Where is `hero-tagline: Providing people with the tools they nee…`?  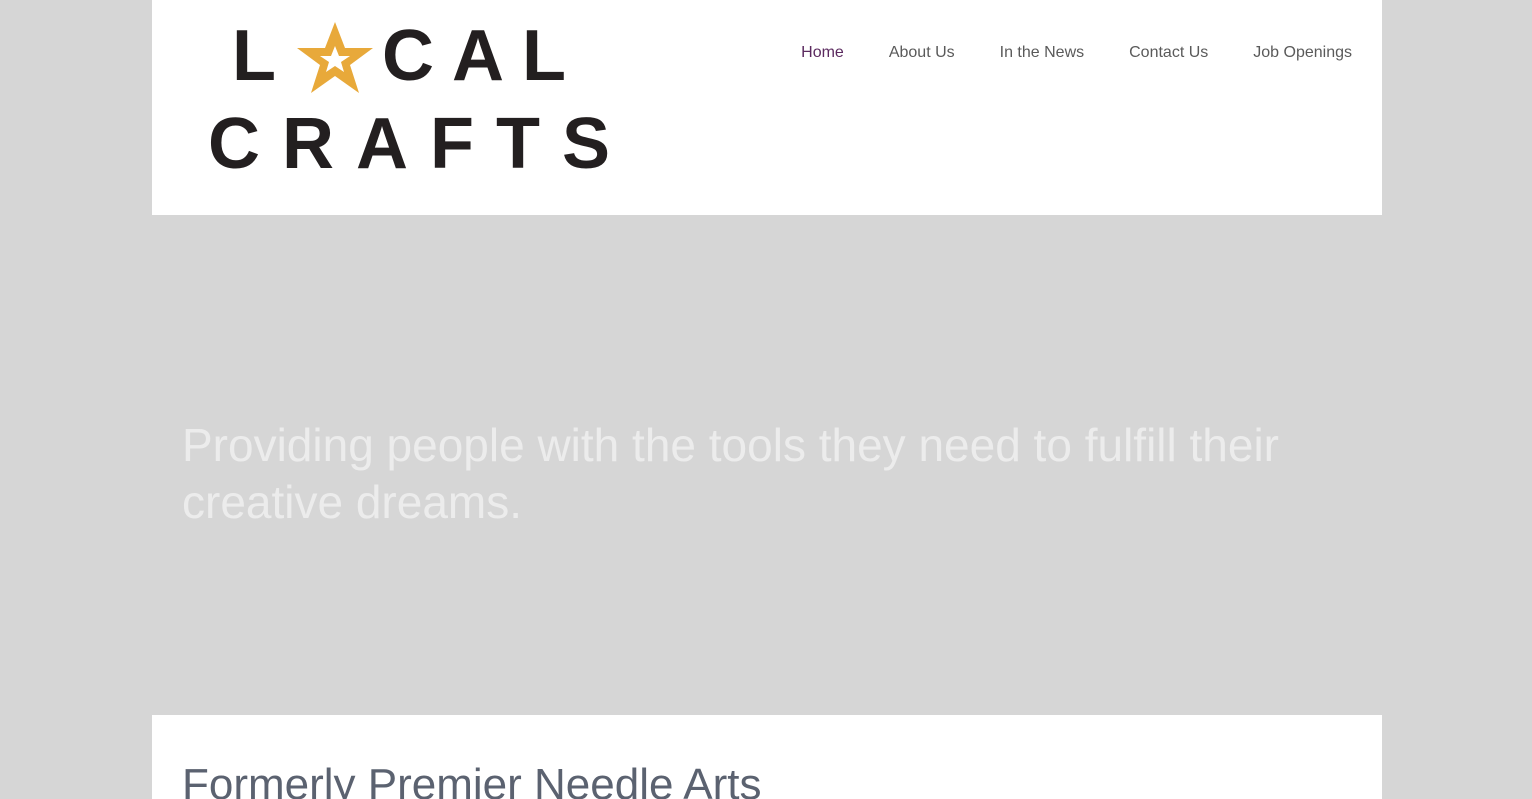
hero-tagline: Providing people with the tools they nee… is located at coordinates (730, 473).